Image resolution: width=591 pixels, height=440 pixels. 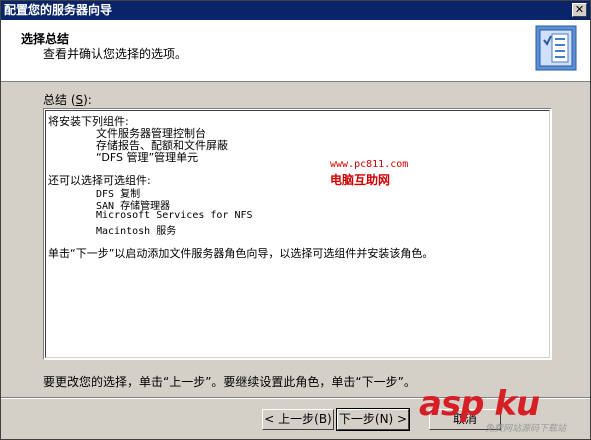 I want to click on server-checklist-icon, so click(x=556, y=48).